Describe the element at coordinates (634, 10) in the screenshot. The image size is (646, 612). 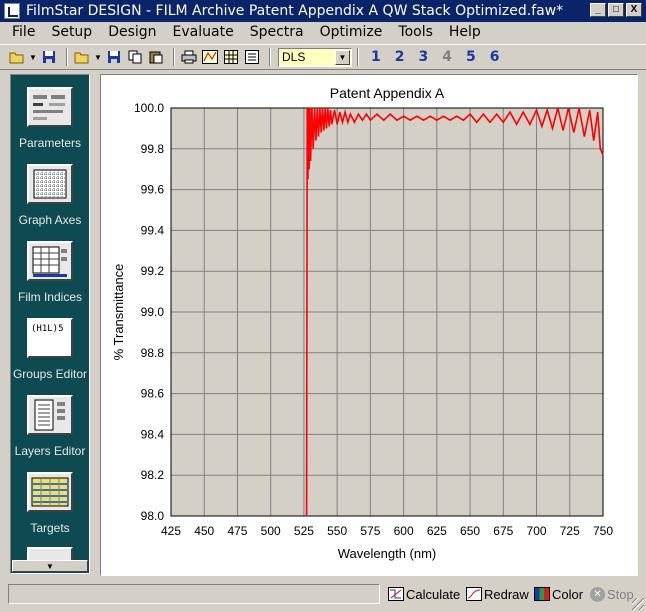
I see `close-button: X` at that location.